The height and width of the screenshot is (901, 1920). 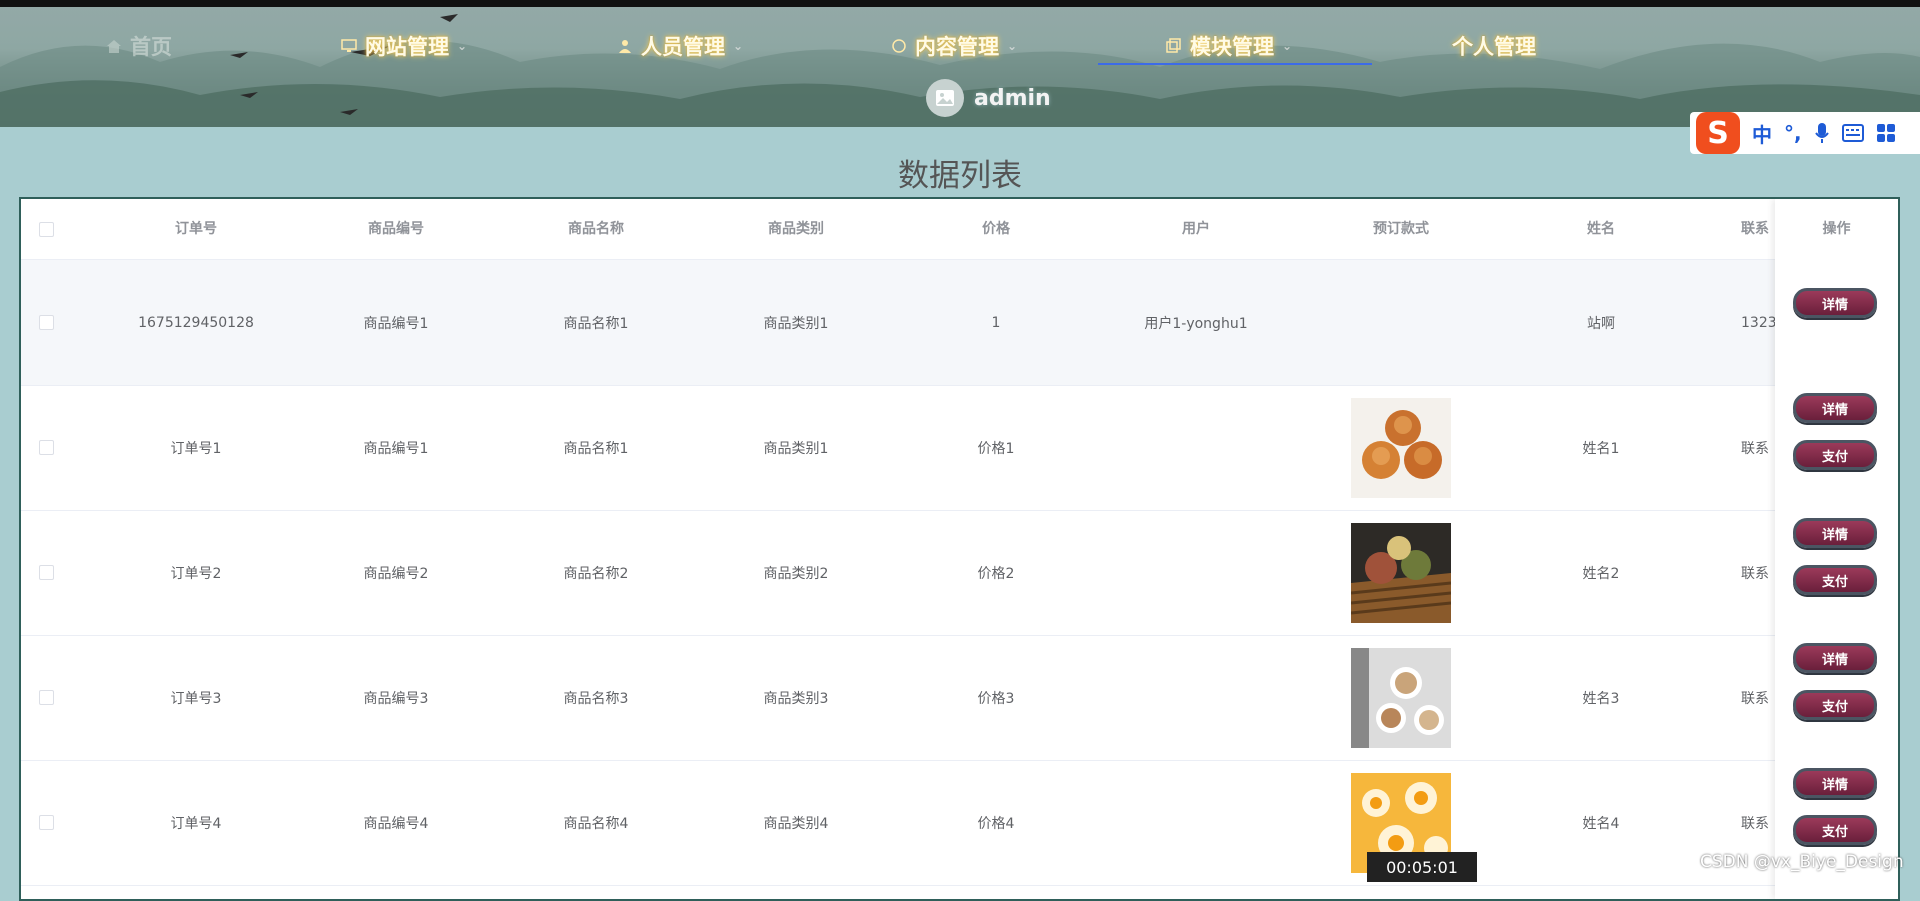 I want to click on table-row: 订单号3 商品编号3 商品名称3 商品类别3 价格3 姓名3 联系, so click(x=959, y=698).